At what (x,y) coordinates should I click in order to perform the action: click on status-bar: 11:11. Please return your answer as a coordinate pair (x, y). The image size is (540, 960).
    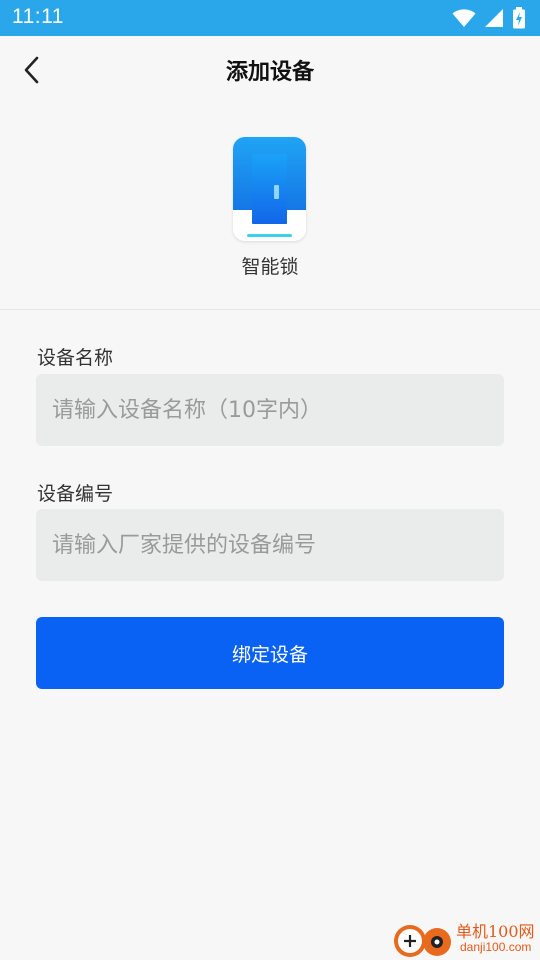
    Looking at the image, I should click on (270, 18).